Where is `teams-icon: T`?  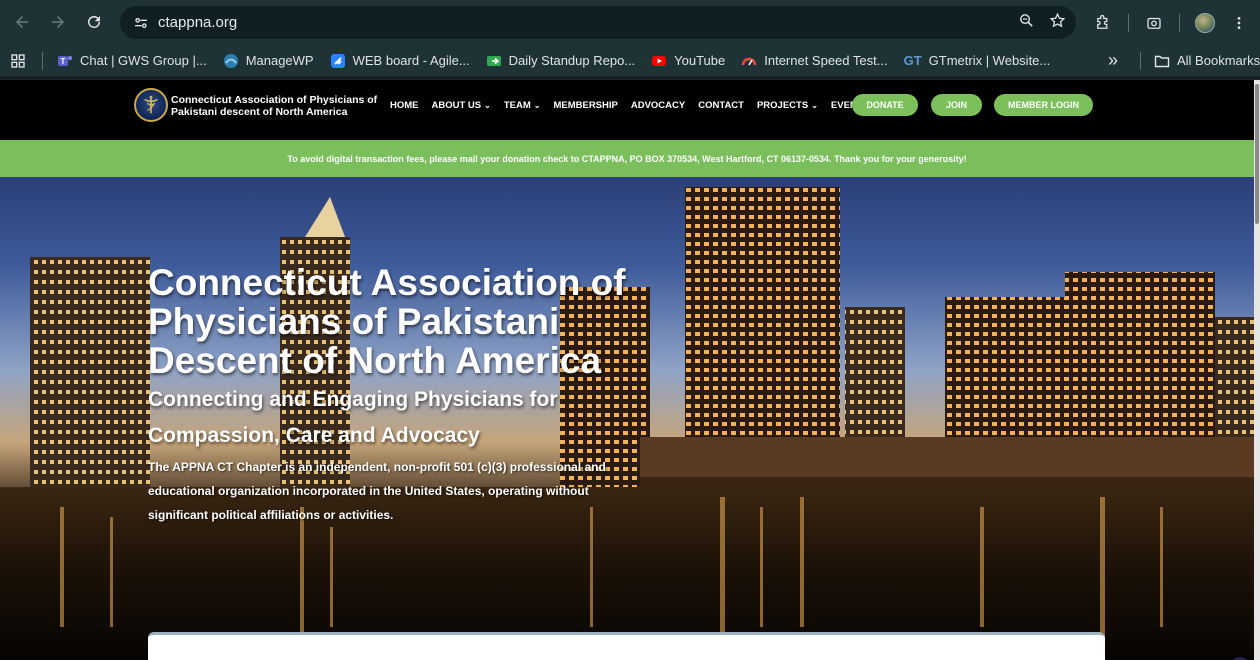
teams-icon: T is located at coordinates (65, 61).